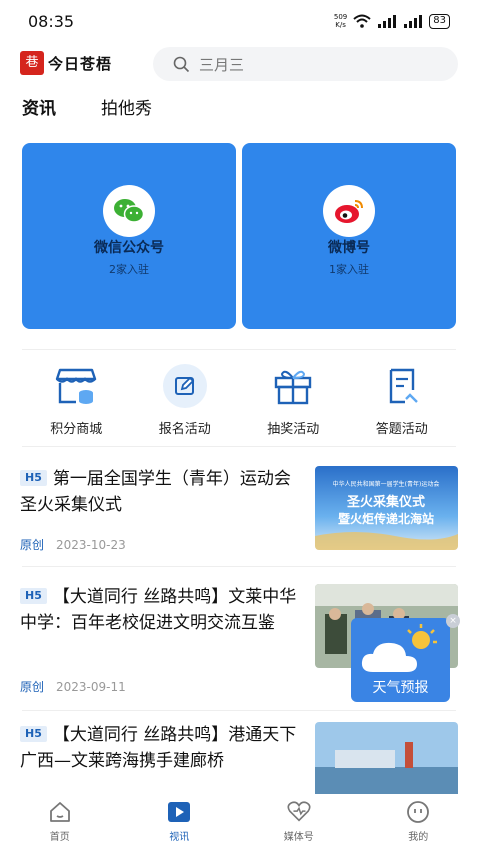 This screenshot has height=850, width=478. Describe the element at coordinates (158, 748) in the screenshot. I see `news-title: H5 【大道同行 丝路共鸣】港通天下 广西—文莱跨海携手建廊桥` at that location.